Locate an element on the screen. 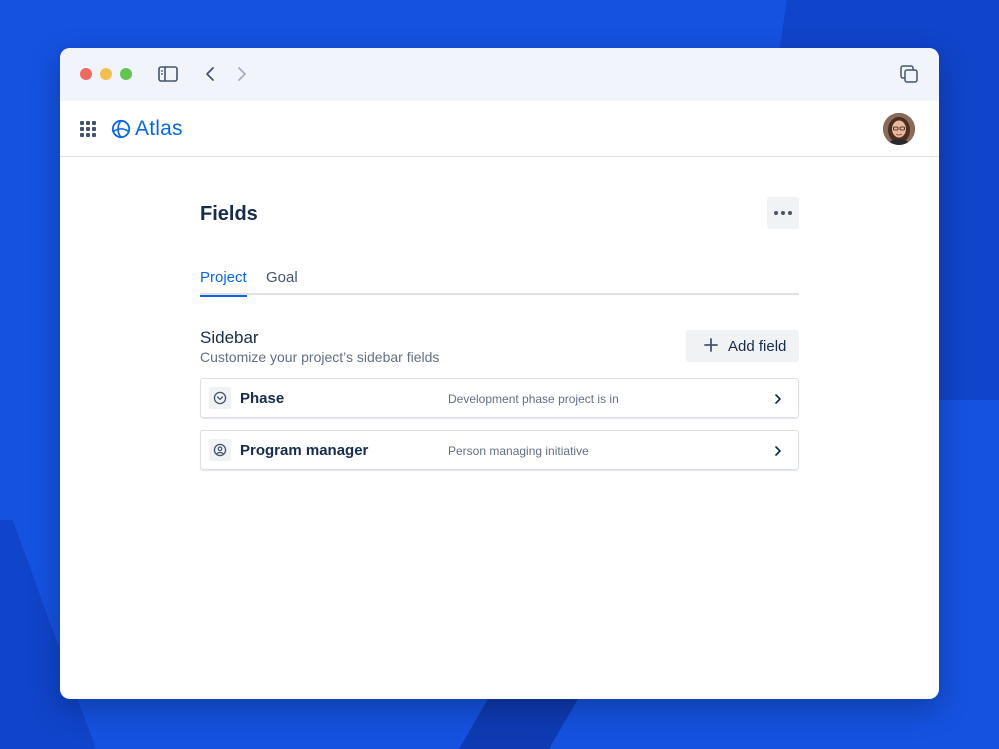 The width and height of the screenshot is (999, 749). plus-icon is located at coordinates (711, 346).